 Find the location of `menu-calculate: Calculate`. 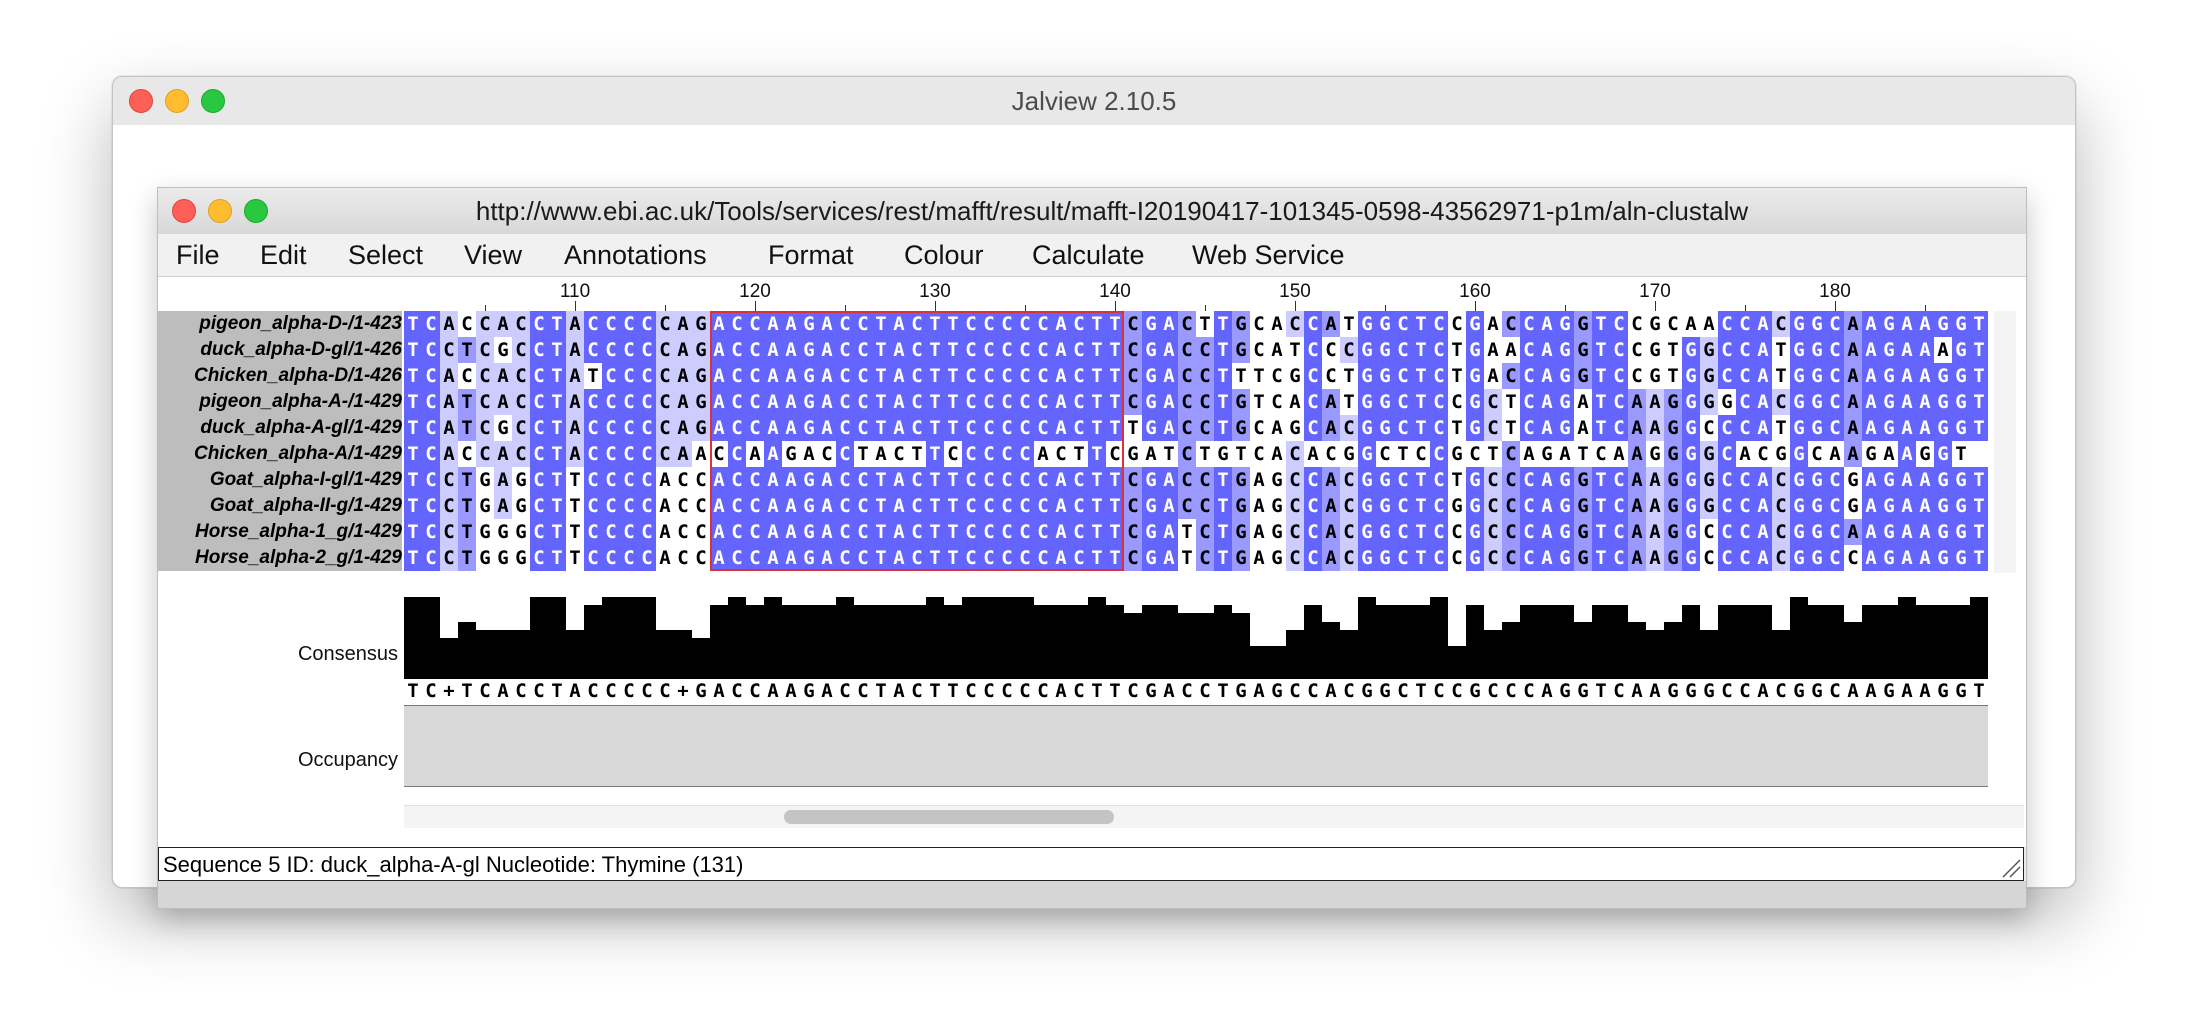

menu-calculate: Calculate is located at coordinates (1088, 255).